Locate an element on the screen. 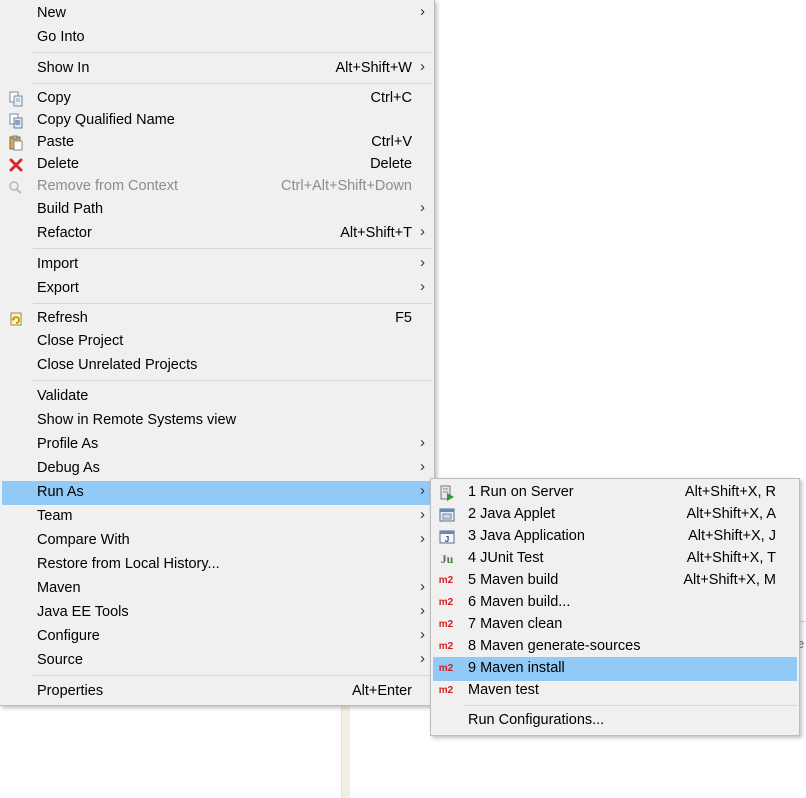 The width and height of the screenshot is (806, 798). menu-item-refresh: Refresh F5 is located at coordinates (217, 319).